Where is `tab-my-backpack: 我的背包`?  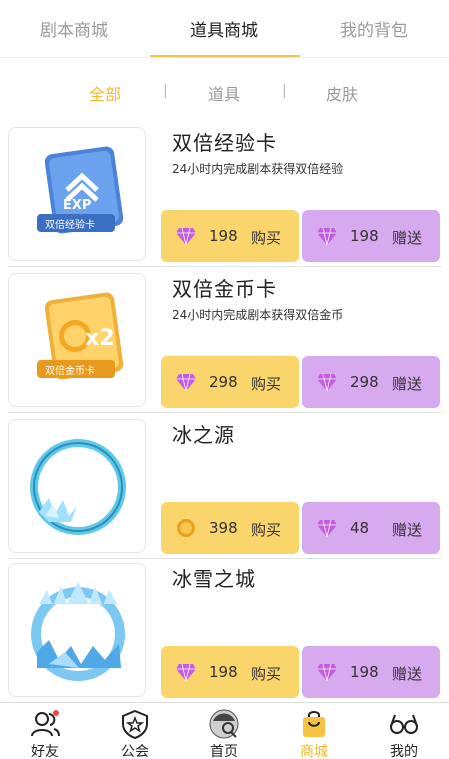 tab-my-backpack: 我的背包 is located at coordinates (374, 28).